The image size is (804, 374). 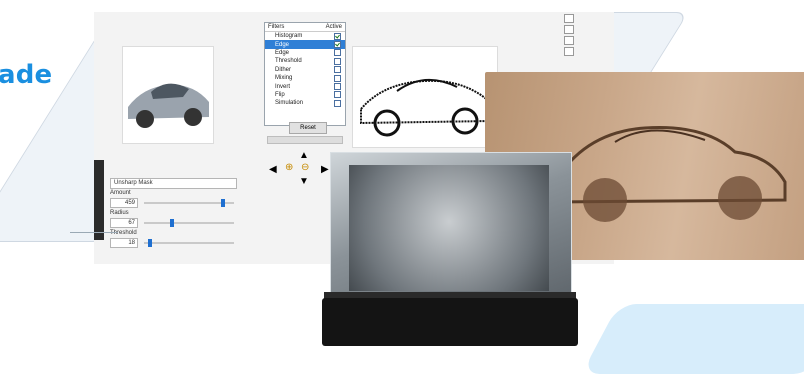 What do you see at coordinates (124, 243) in the screenshot?
I see `threshold-input: 18` at bounding box center [124, 243].